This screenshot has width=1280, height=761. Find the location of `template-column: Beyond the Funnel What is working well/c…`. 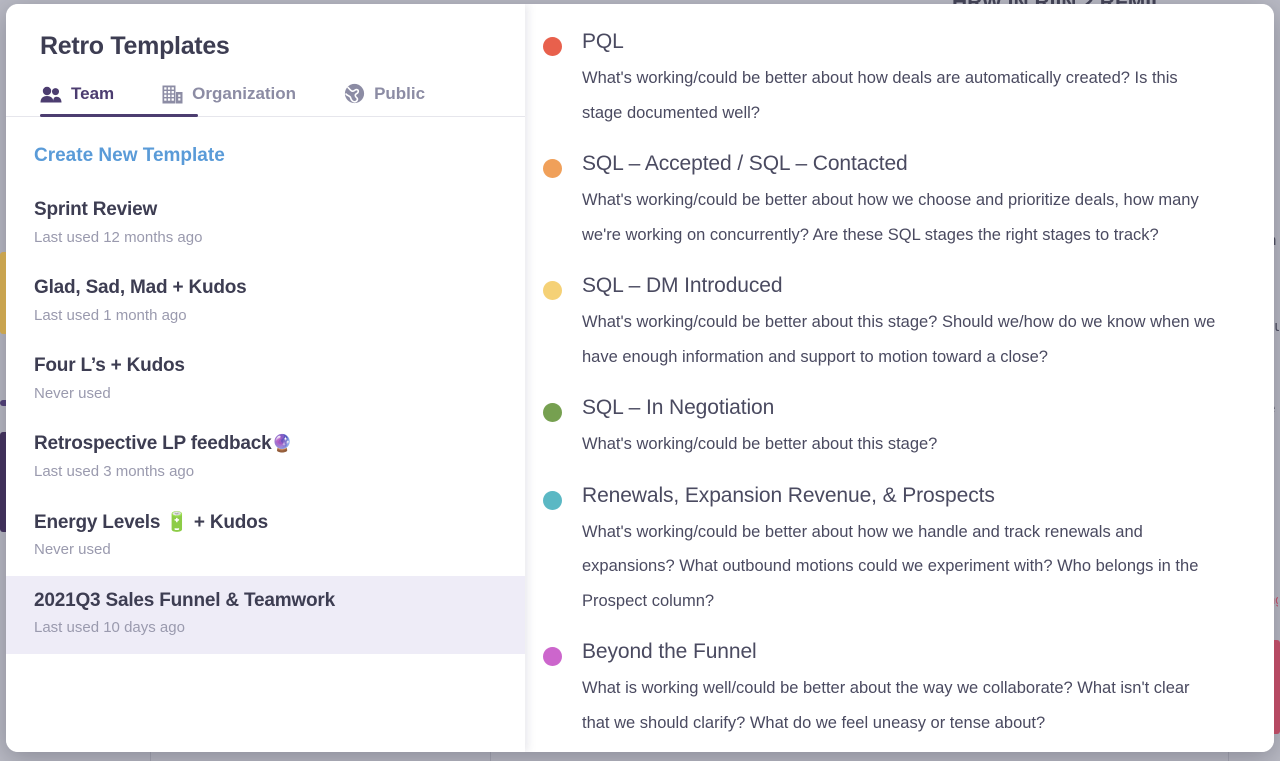

template-column: Beyond the Funnel What is working well/c… is located at coordinates (881, 689).